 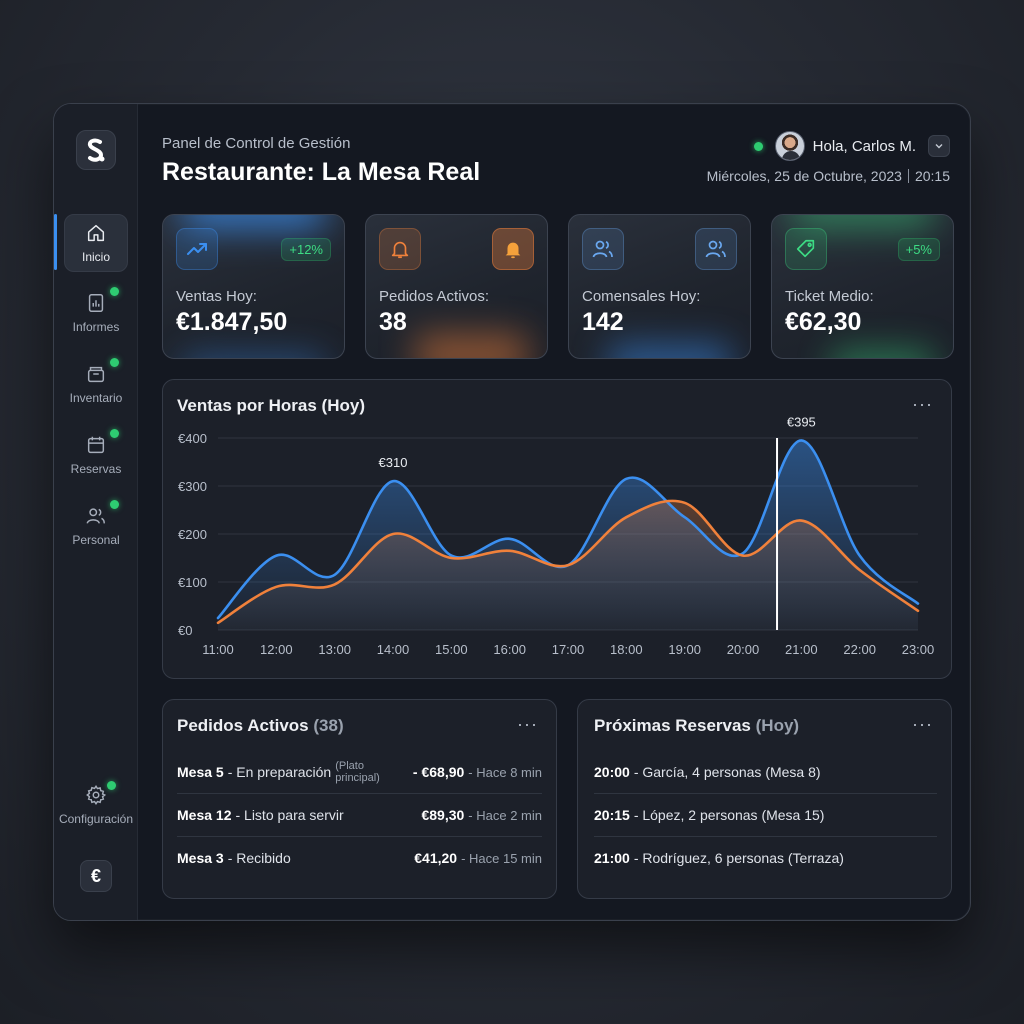 I want to click on active-nav-indicator, so click(x=55, y=242).